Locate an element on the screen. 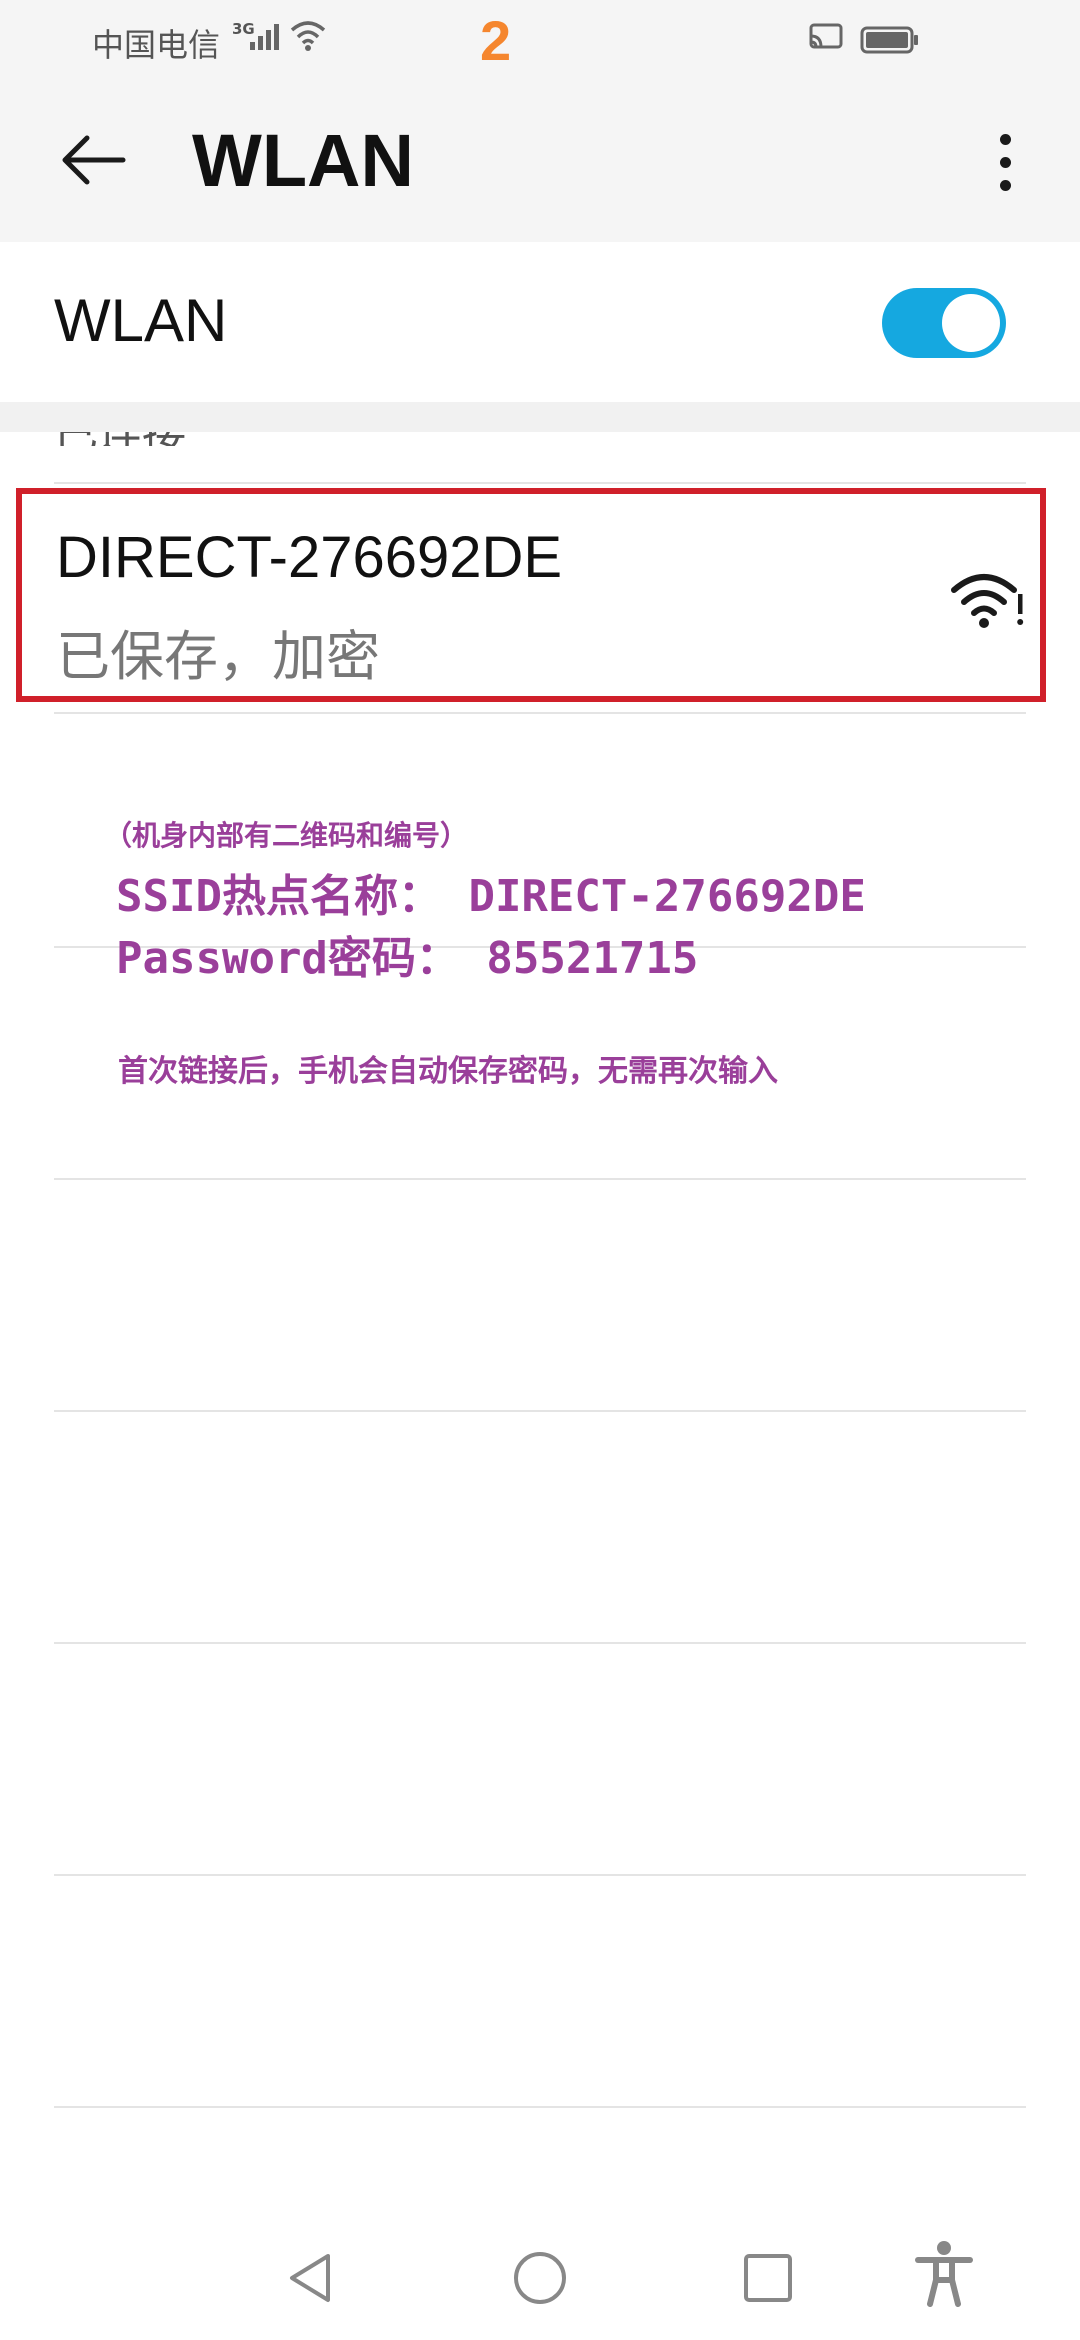  nav-back-button is located at coordinates (310, 2278).